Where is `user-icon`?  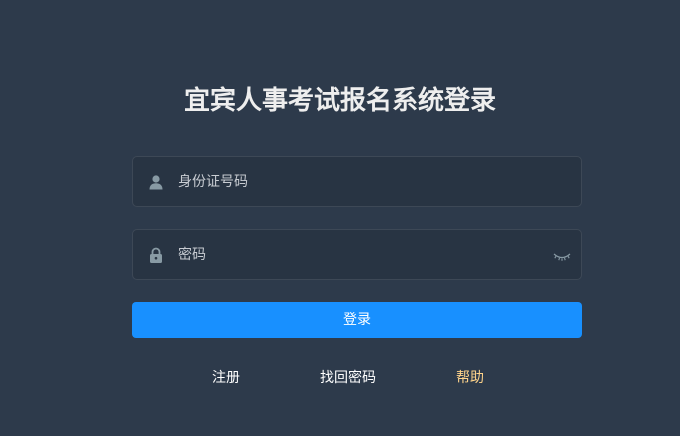 user-icon is located at coordinates (156, 182).